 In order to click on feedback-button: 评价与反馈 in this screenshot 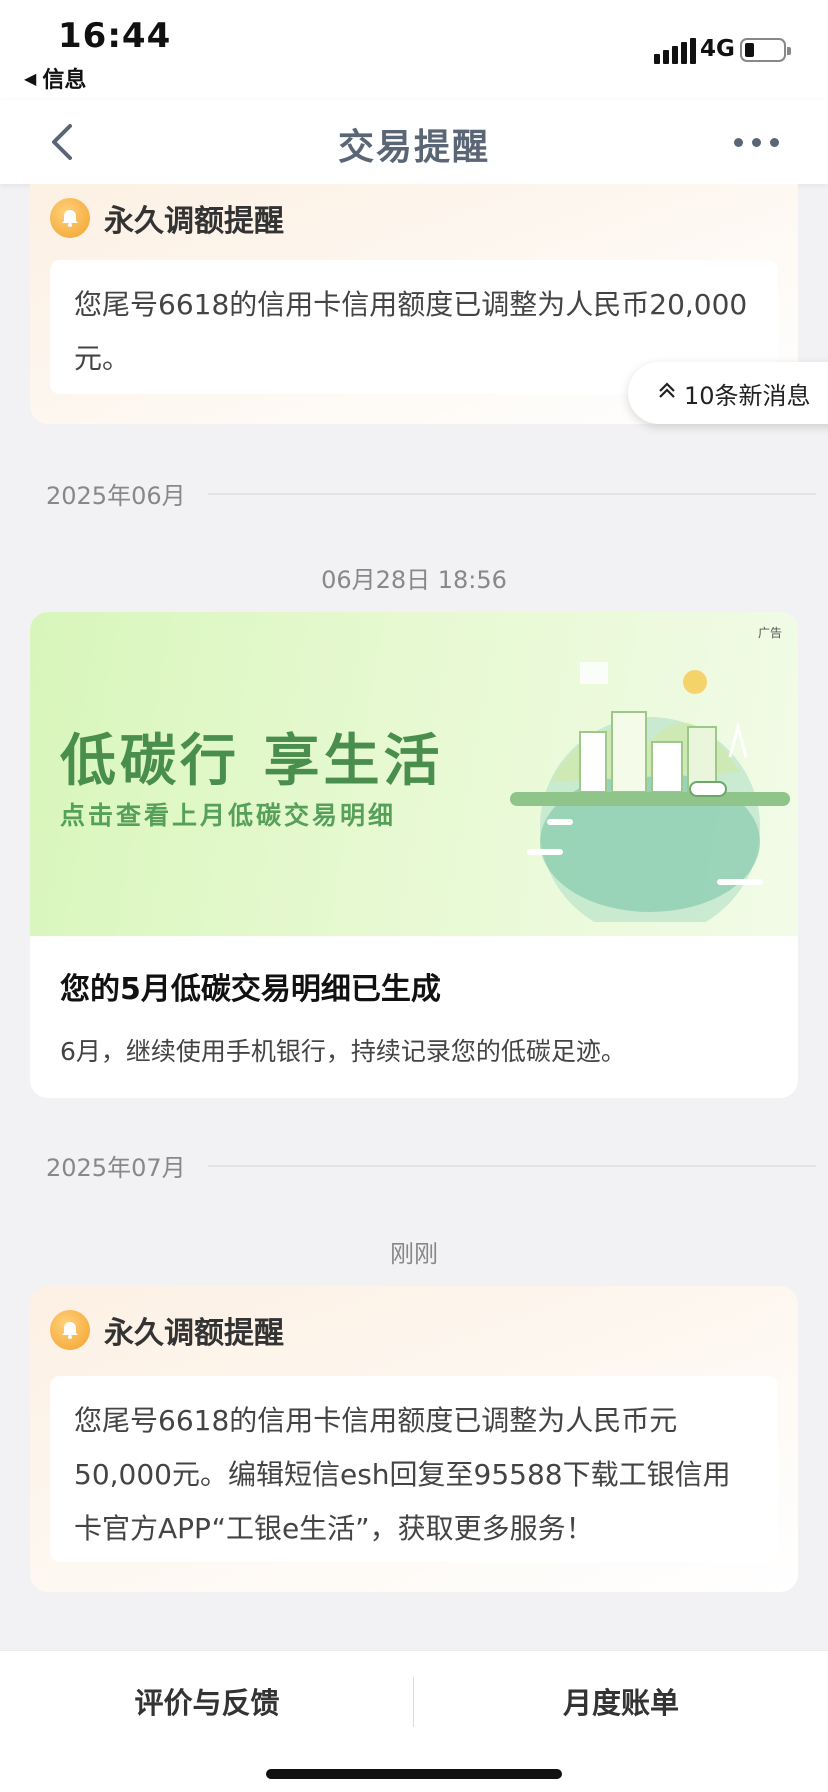, I will do `click(207, 1701)`.